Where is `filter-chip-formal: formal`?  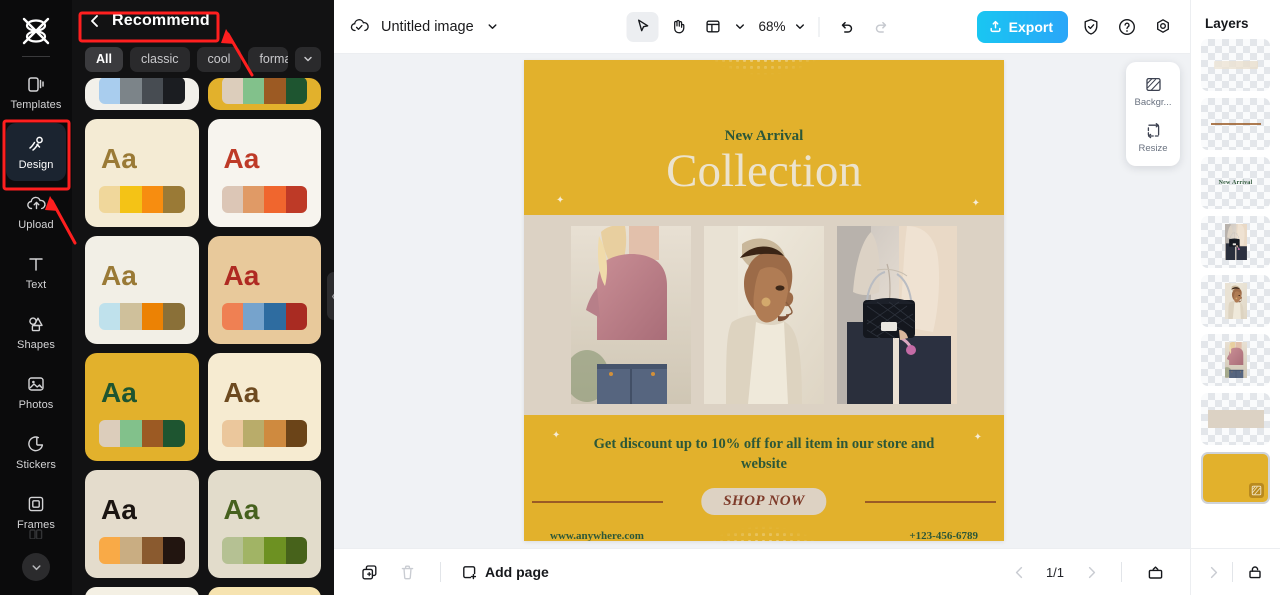 filter-chip-formal: formal is located at coordinates (268, 59).